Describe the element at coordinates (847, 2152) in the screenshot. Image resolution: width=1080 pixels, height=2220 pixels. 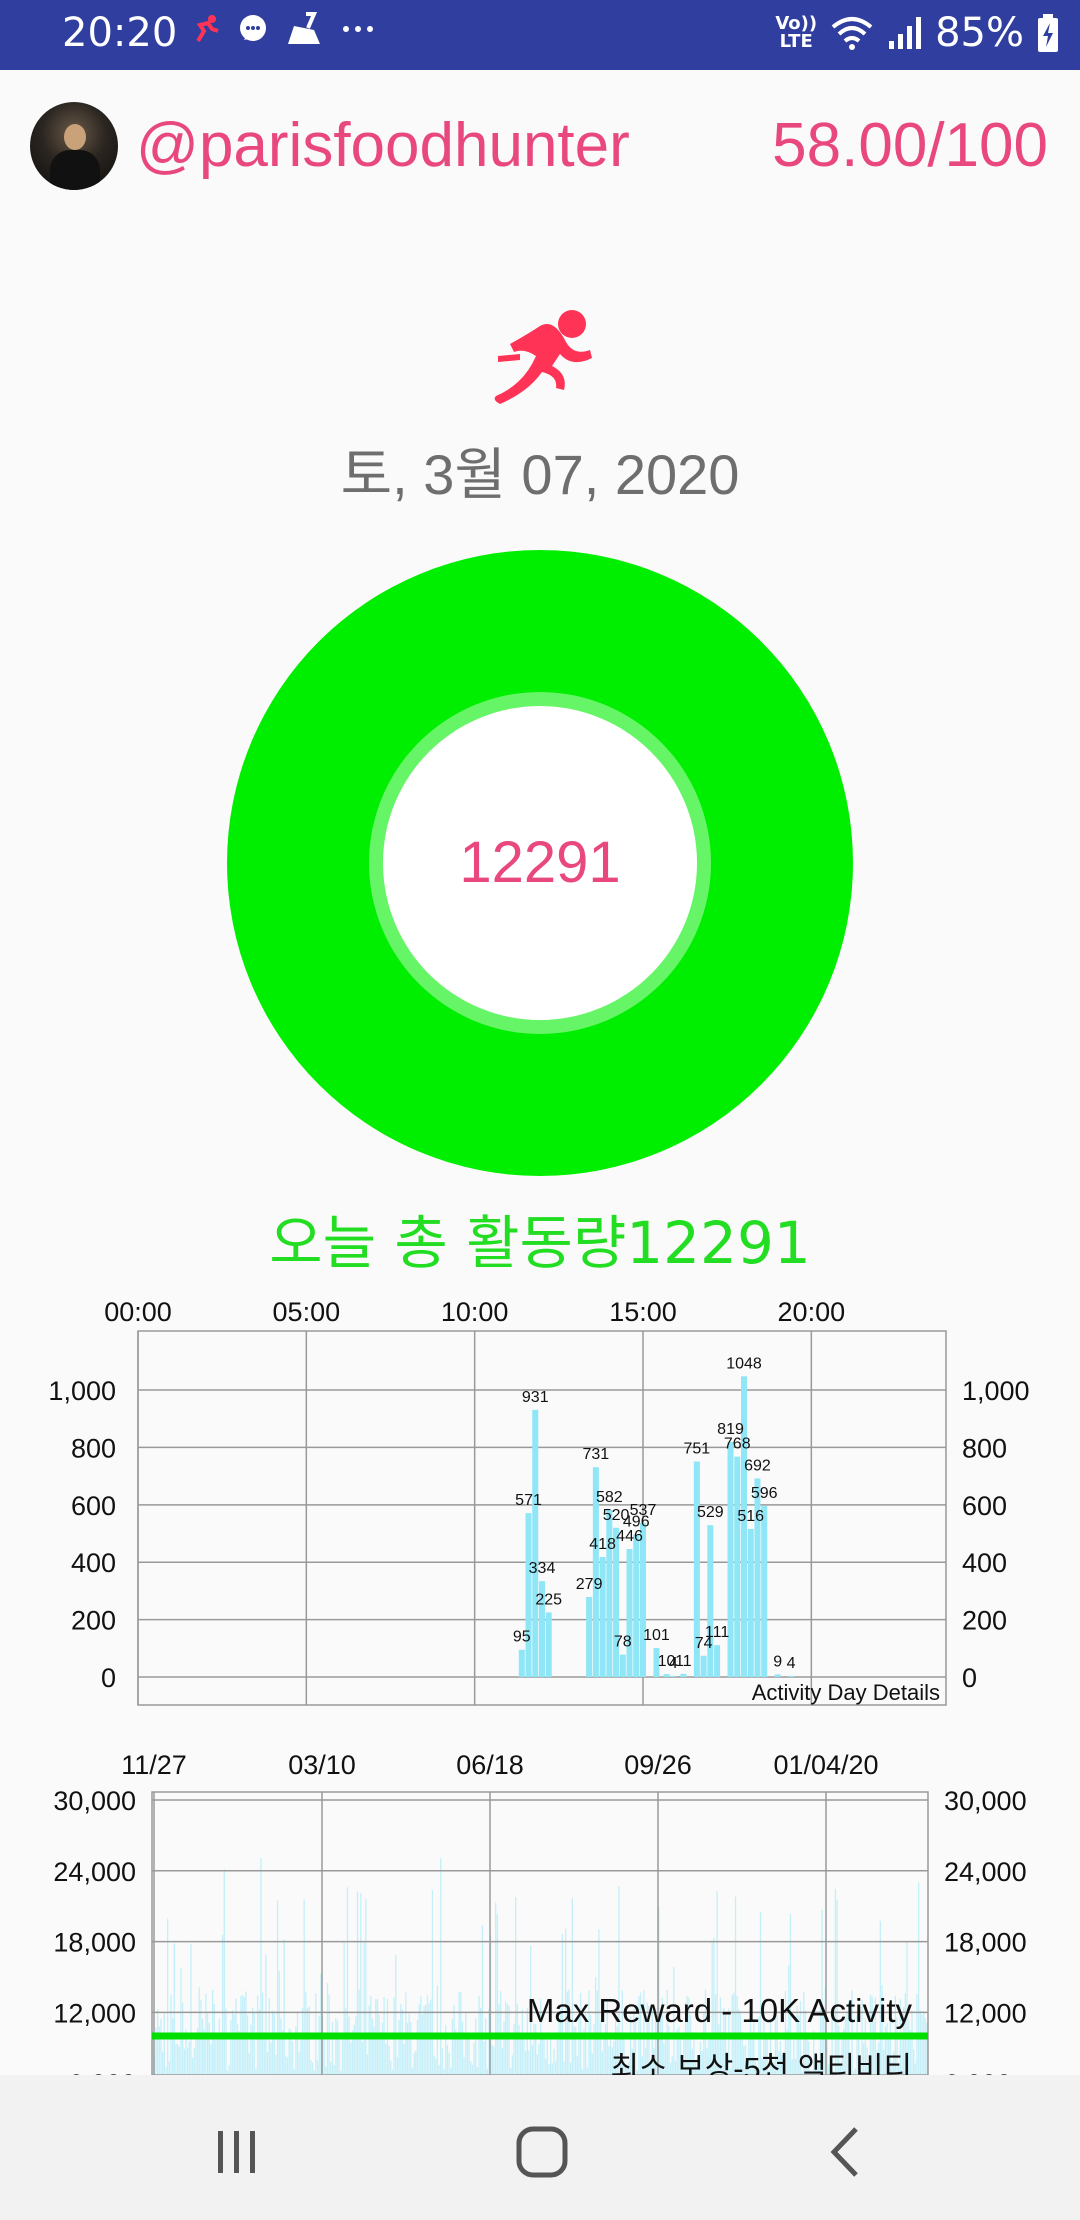
I see `back-button` at that location.